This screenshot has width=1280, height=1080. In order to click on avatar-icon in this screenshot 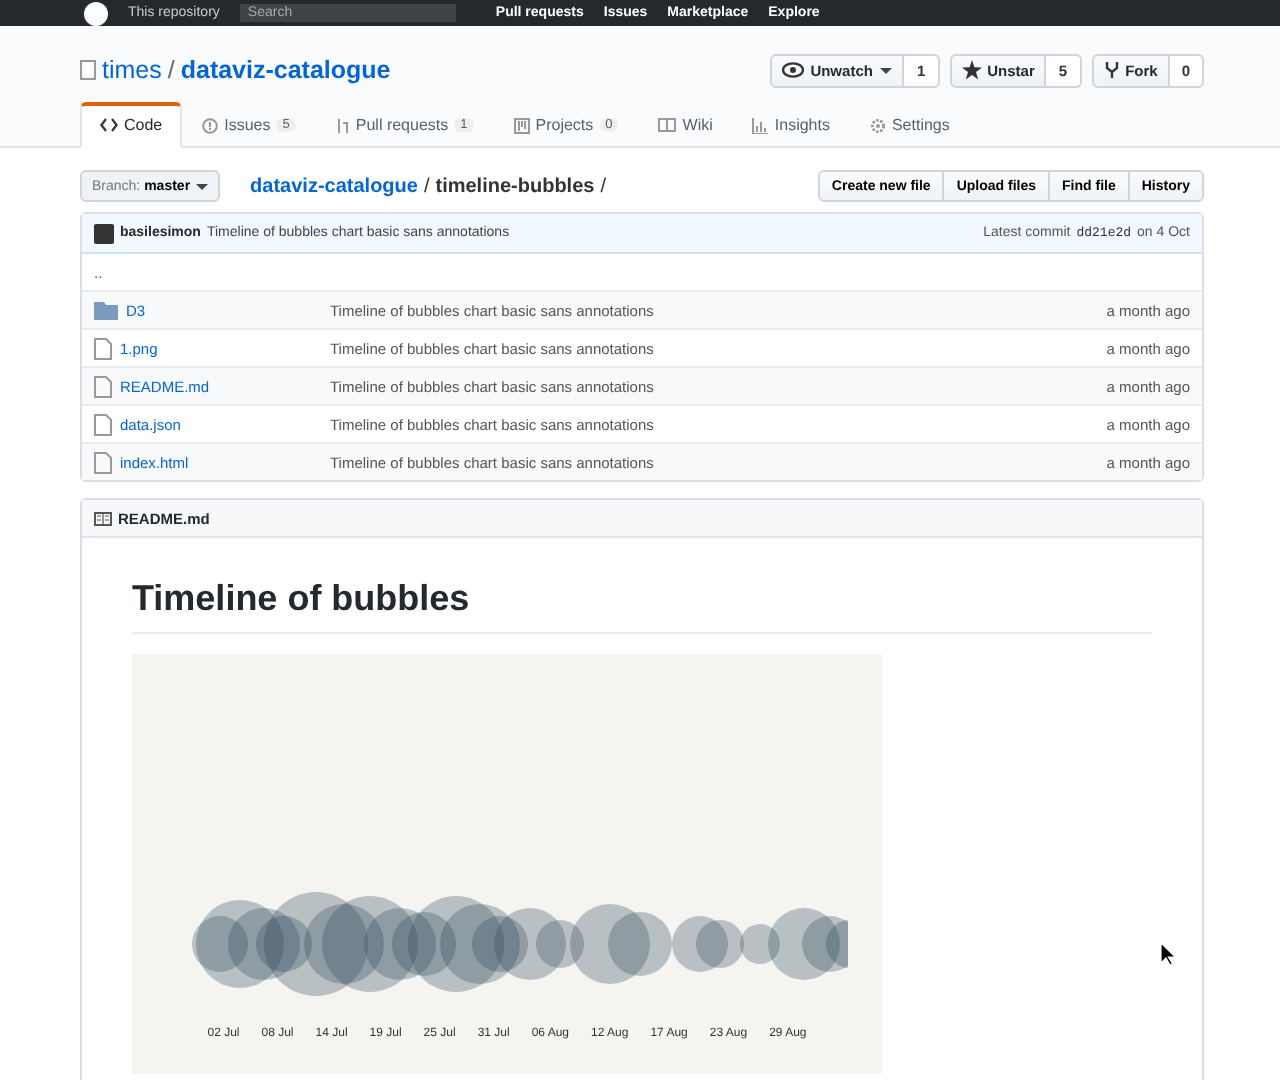, I will do `click(104, 233)`.